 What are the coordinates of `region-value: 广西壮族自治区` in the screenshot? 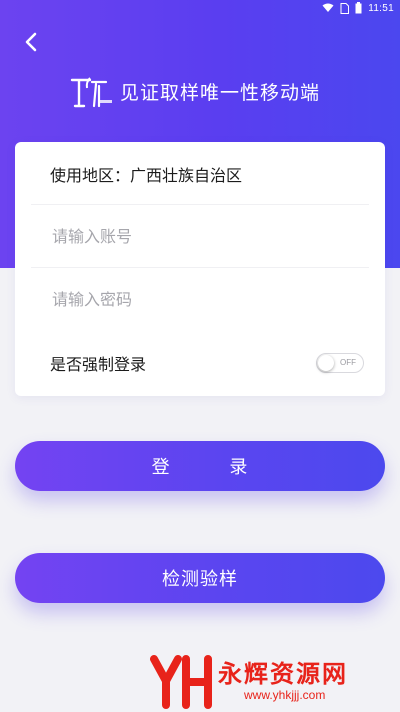 It's located at (186, 175).